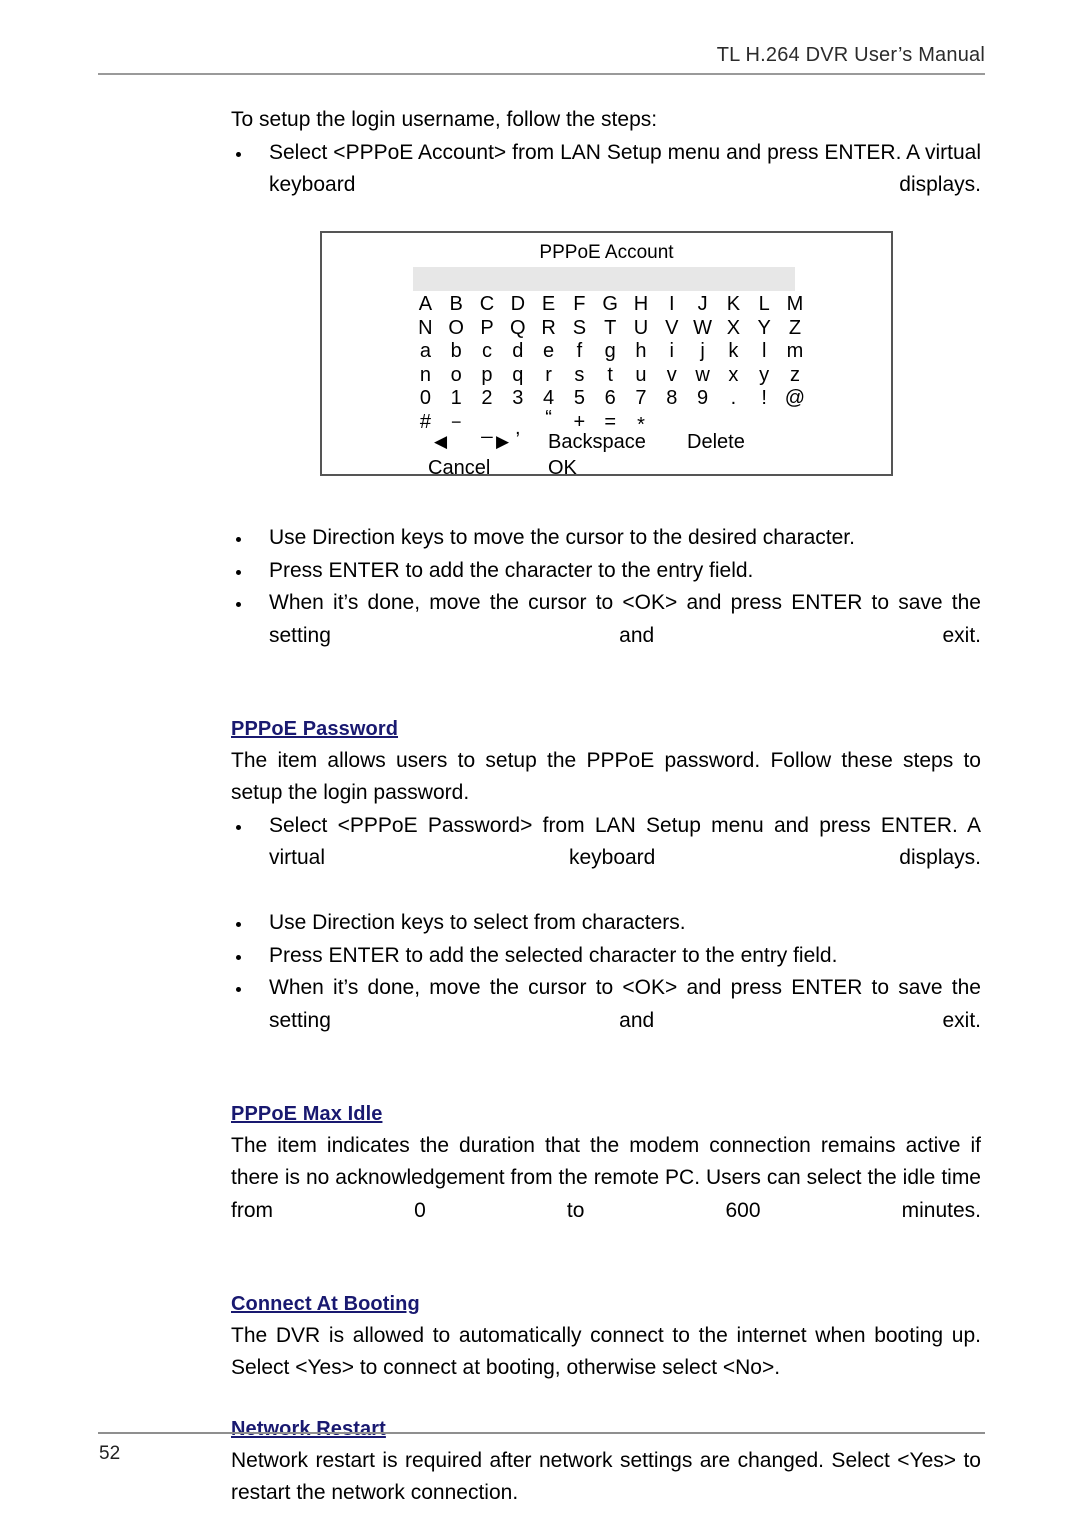 This screenshot has width=1080, height=1528. I want to click on keyboard-key: p, so click(487, 376).